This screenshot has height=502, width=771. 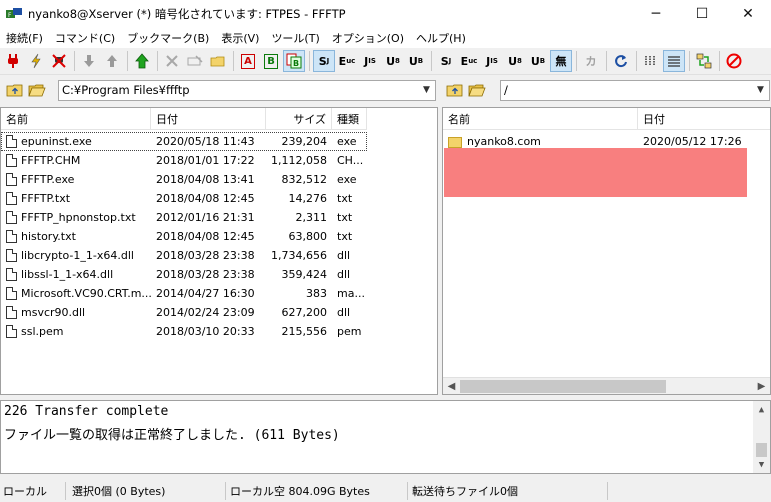 What do you see at coordinates (247, 90) in the screenshot?
I see `local-path-input: C:¥Program Files¥ffftp ▼` at bounding box center [247, 90].